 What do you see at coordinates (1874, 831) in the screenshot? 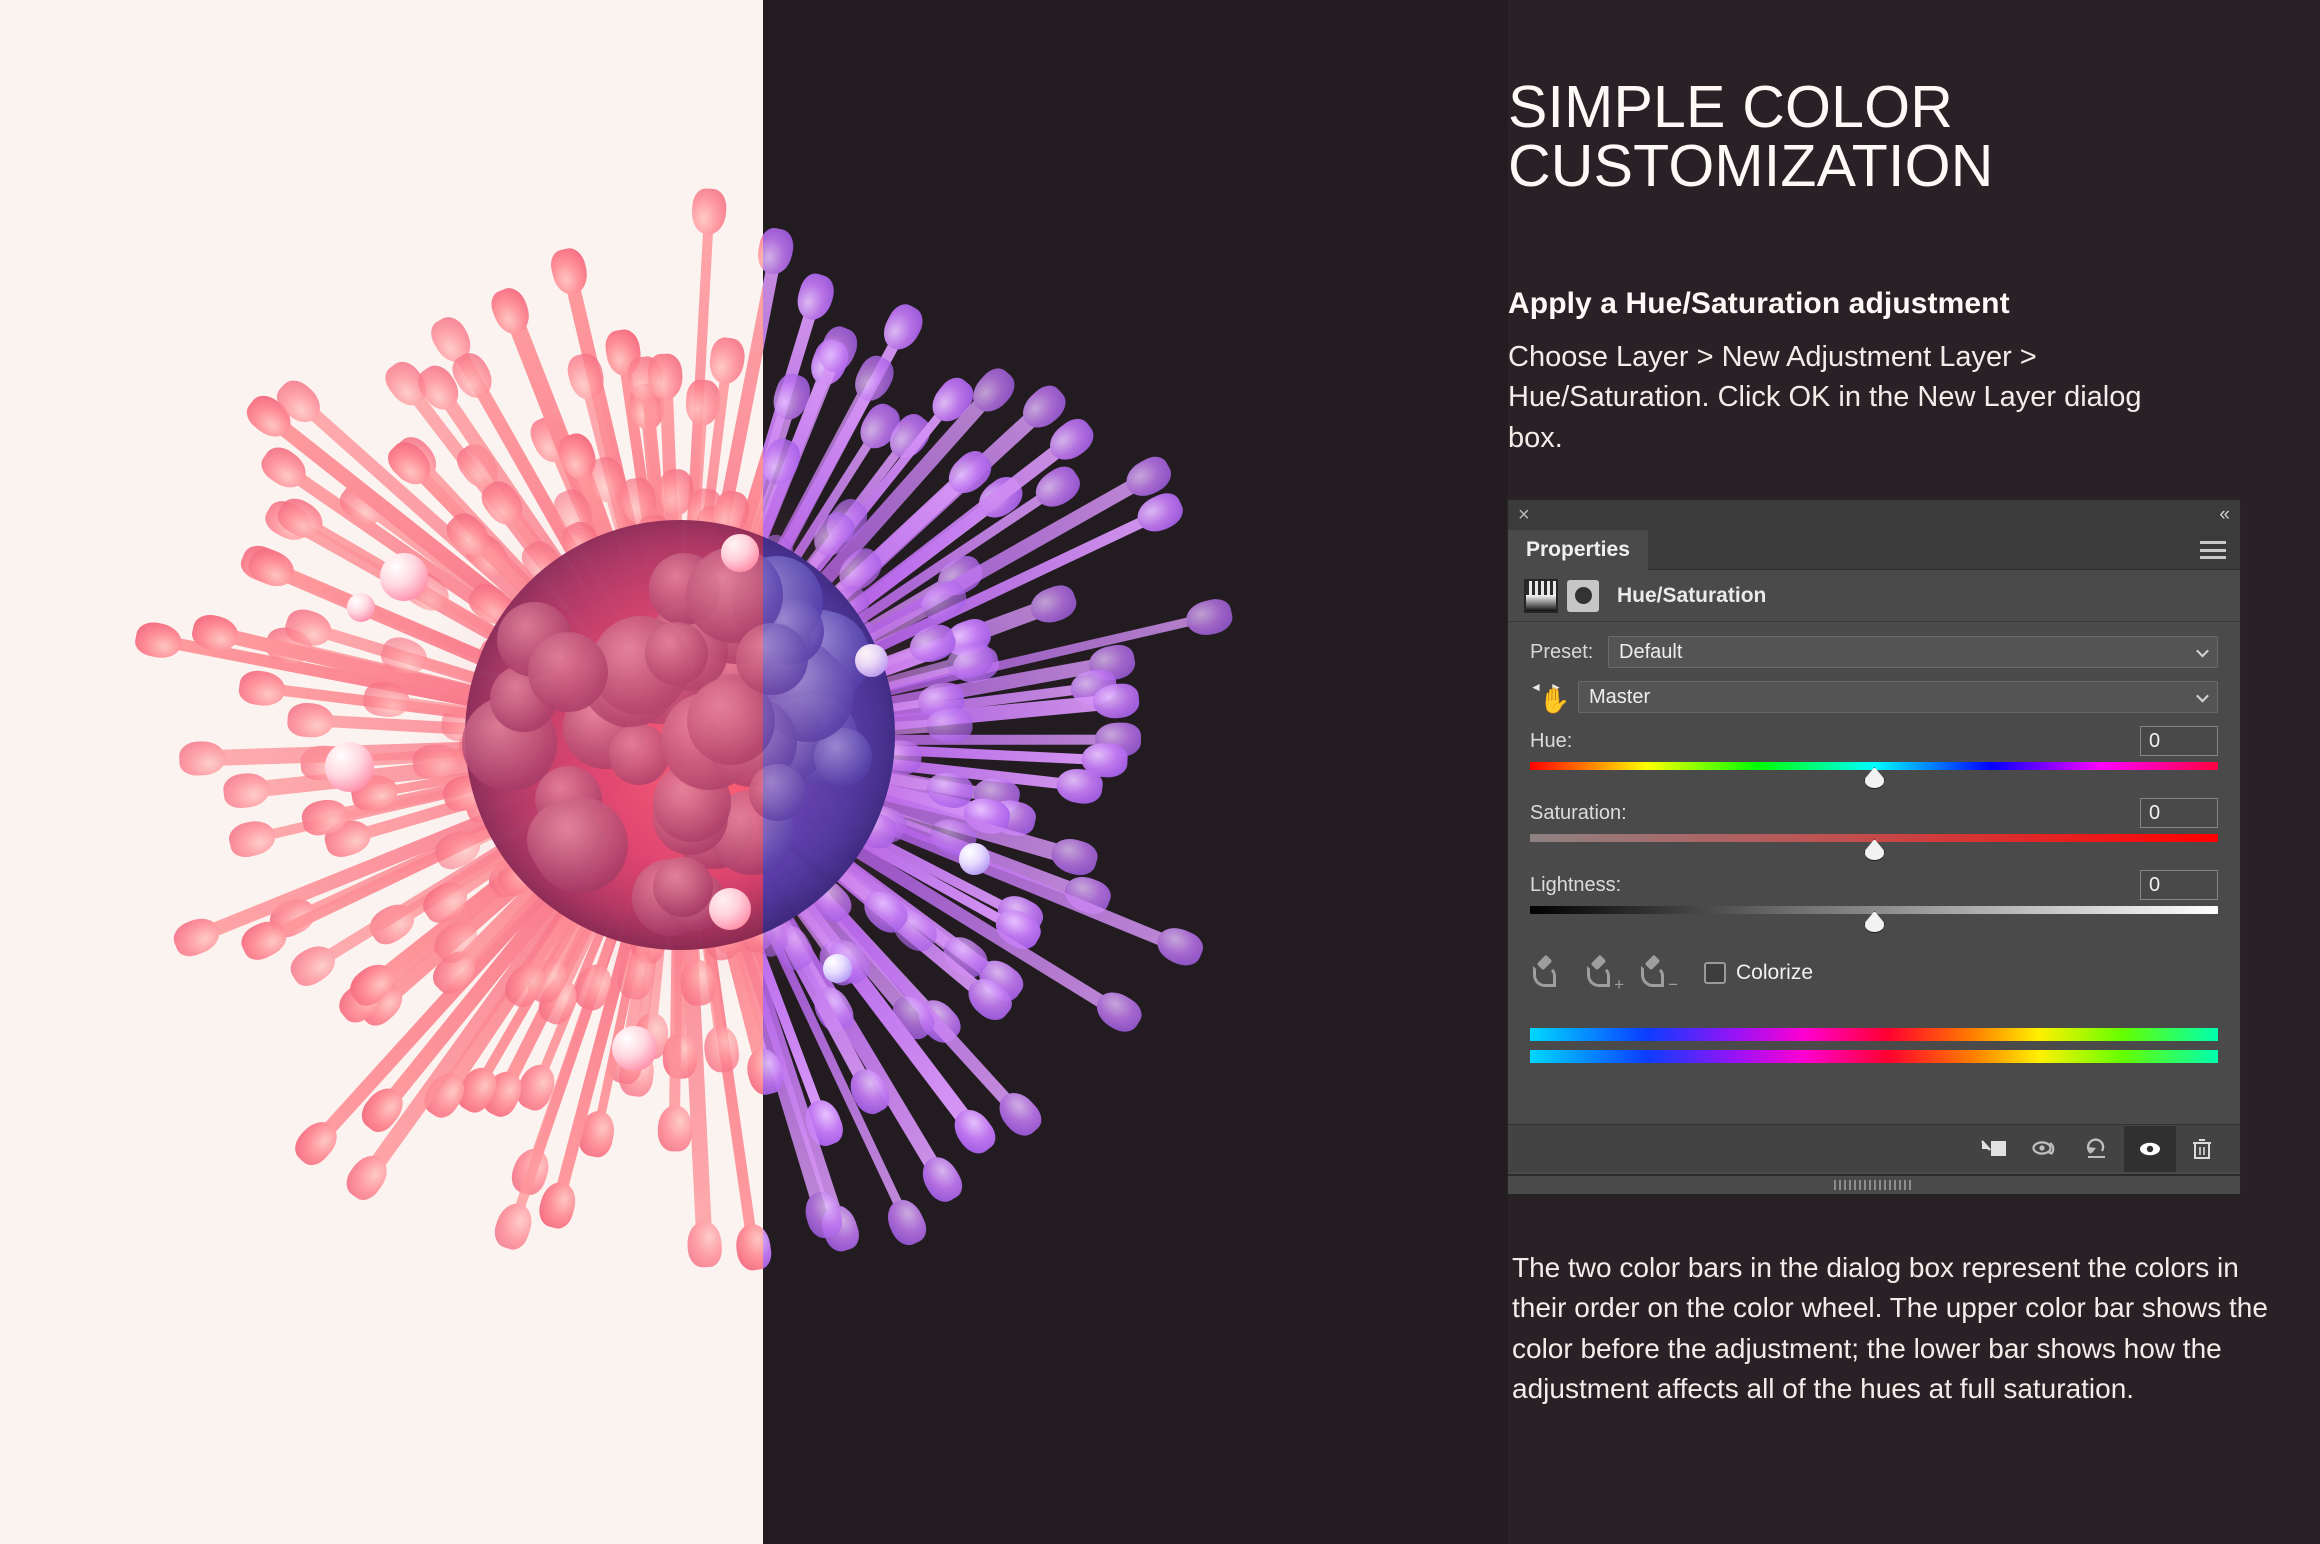
I see `saturation-slider-block: Saturation: 0` at bounding box center [1874, 831].